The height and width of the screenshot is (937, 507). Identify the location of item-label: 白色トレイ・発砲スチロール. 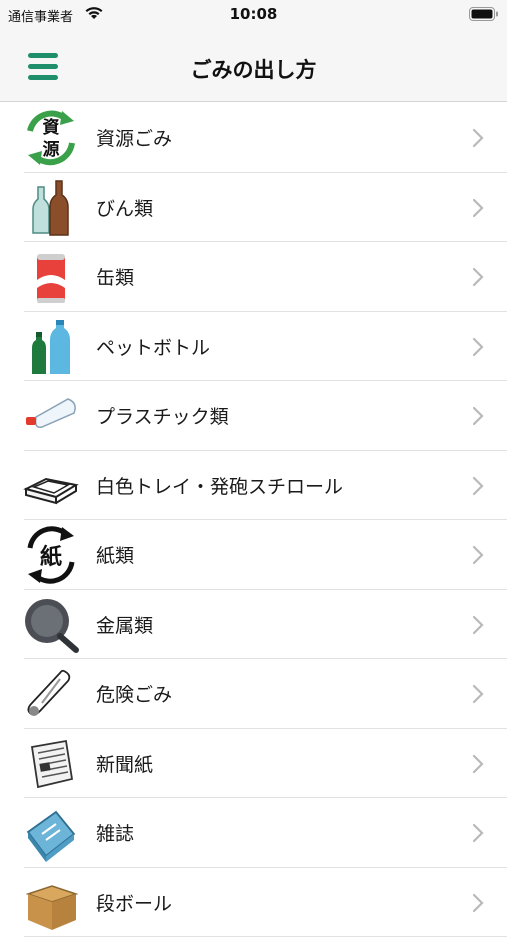
(219, 485).